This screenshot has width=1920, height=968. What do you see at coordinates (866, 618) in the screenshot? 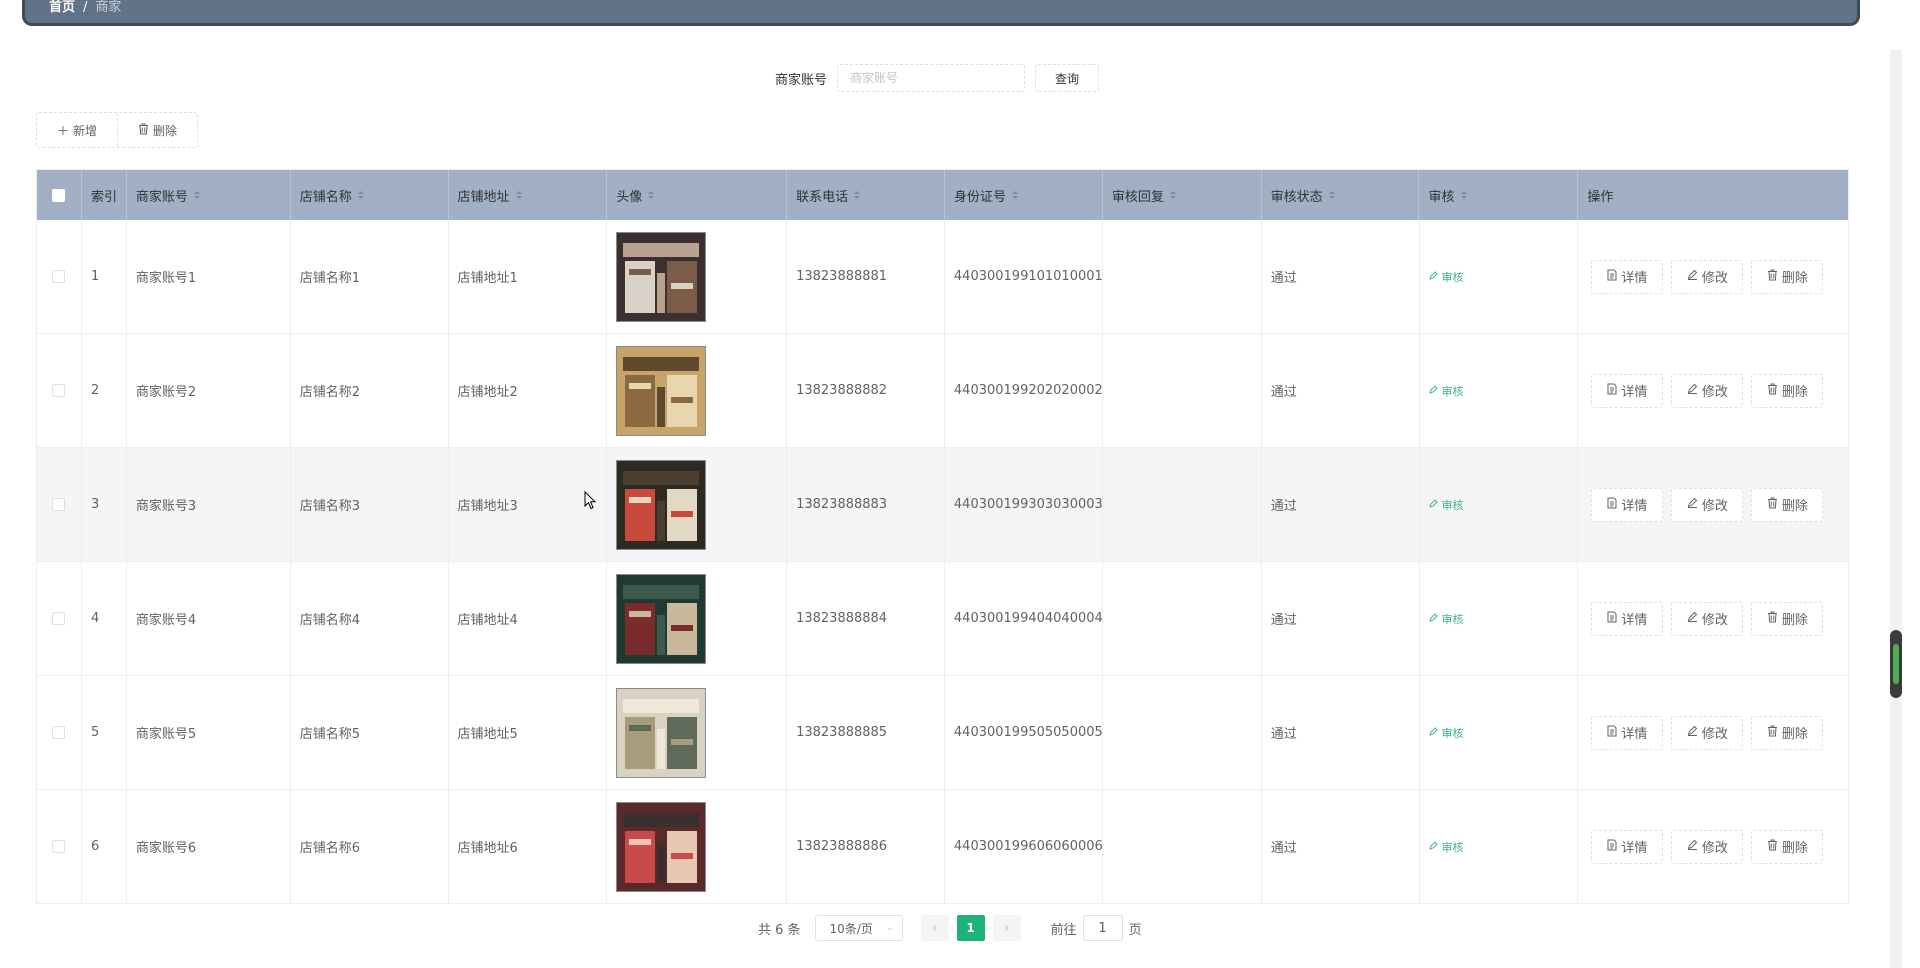
I see `cell-phone: 13823888884` at bounding box center [866, 618].